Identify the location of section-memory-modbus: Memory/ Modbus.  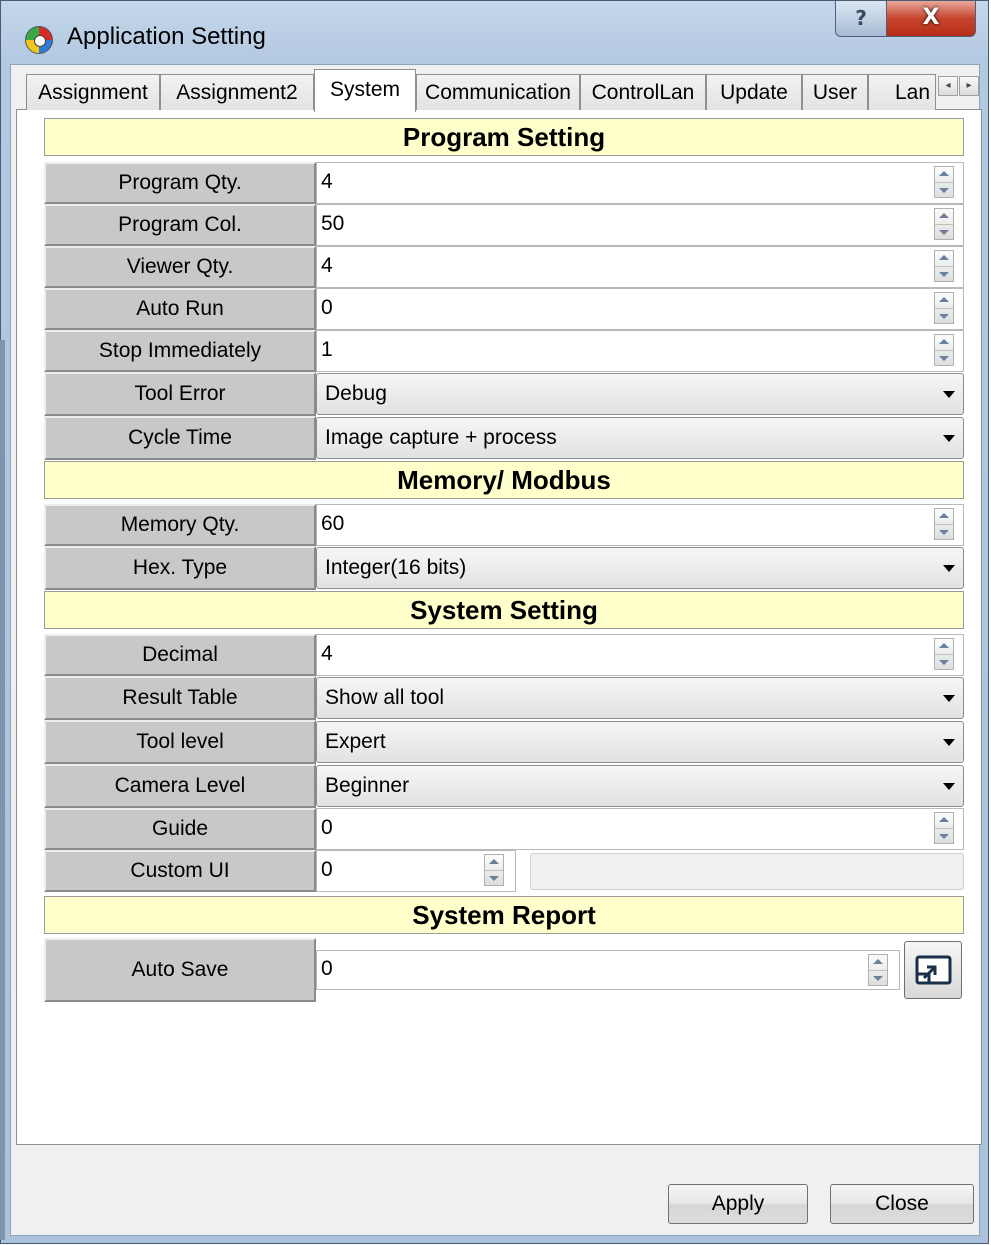
(504, 480).